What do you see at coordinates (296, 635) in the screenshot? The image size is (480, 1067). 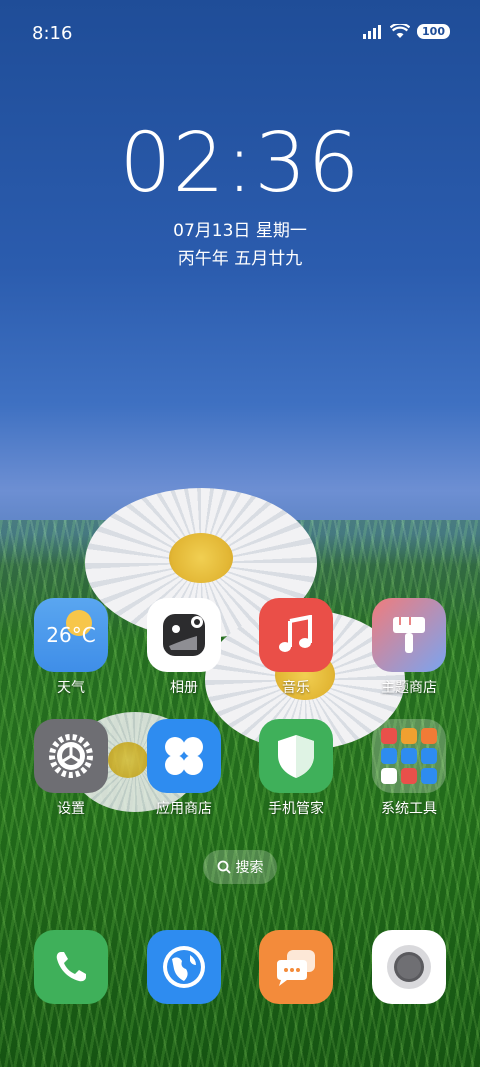 I see `music-note-icon` at bounding box center [296, 635].